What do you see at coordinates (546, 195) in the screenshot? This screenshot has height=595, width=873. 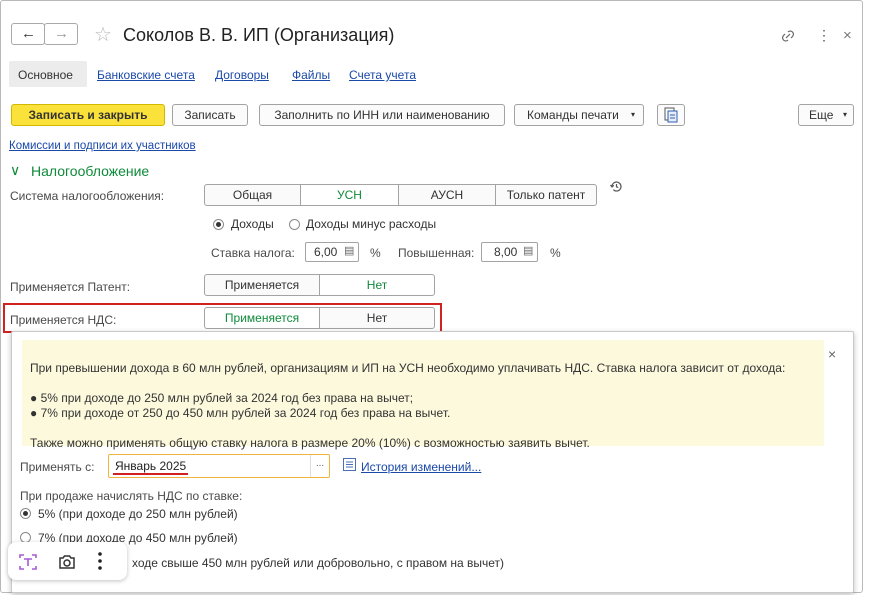 I see `tax-system-patent-only: Только патент` at bounding box center [546, 195].